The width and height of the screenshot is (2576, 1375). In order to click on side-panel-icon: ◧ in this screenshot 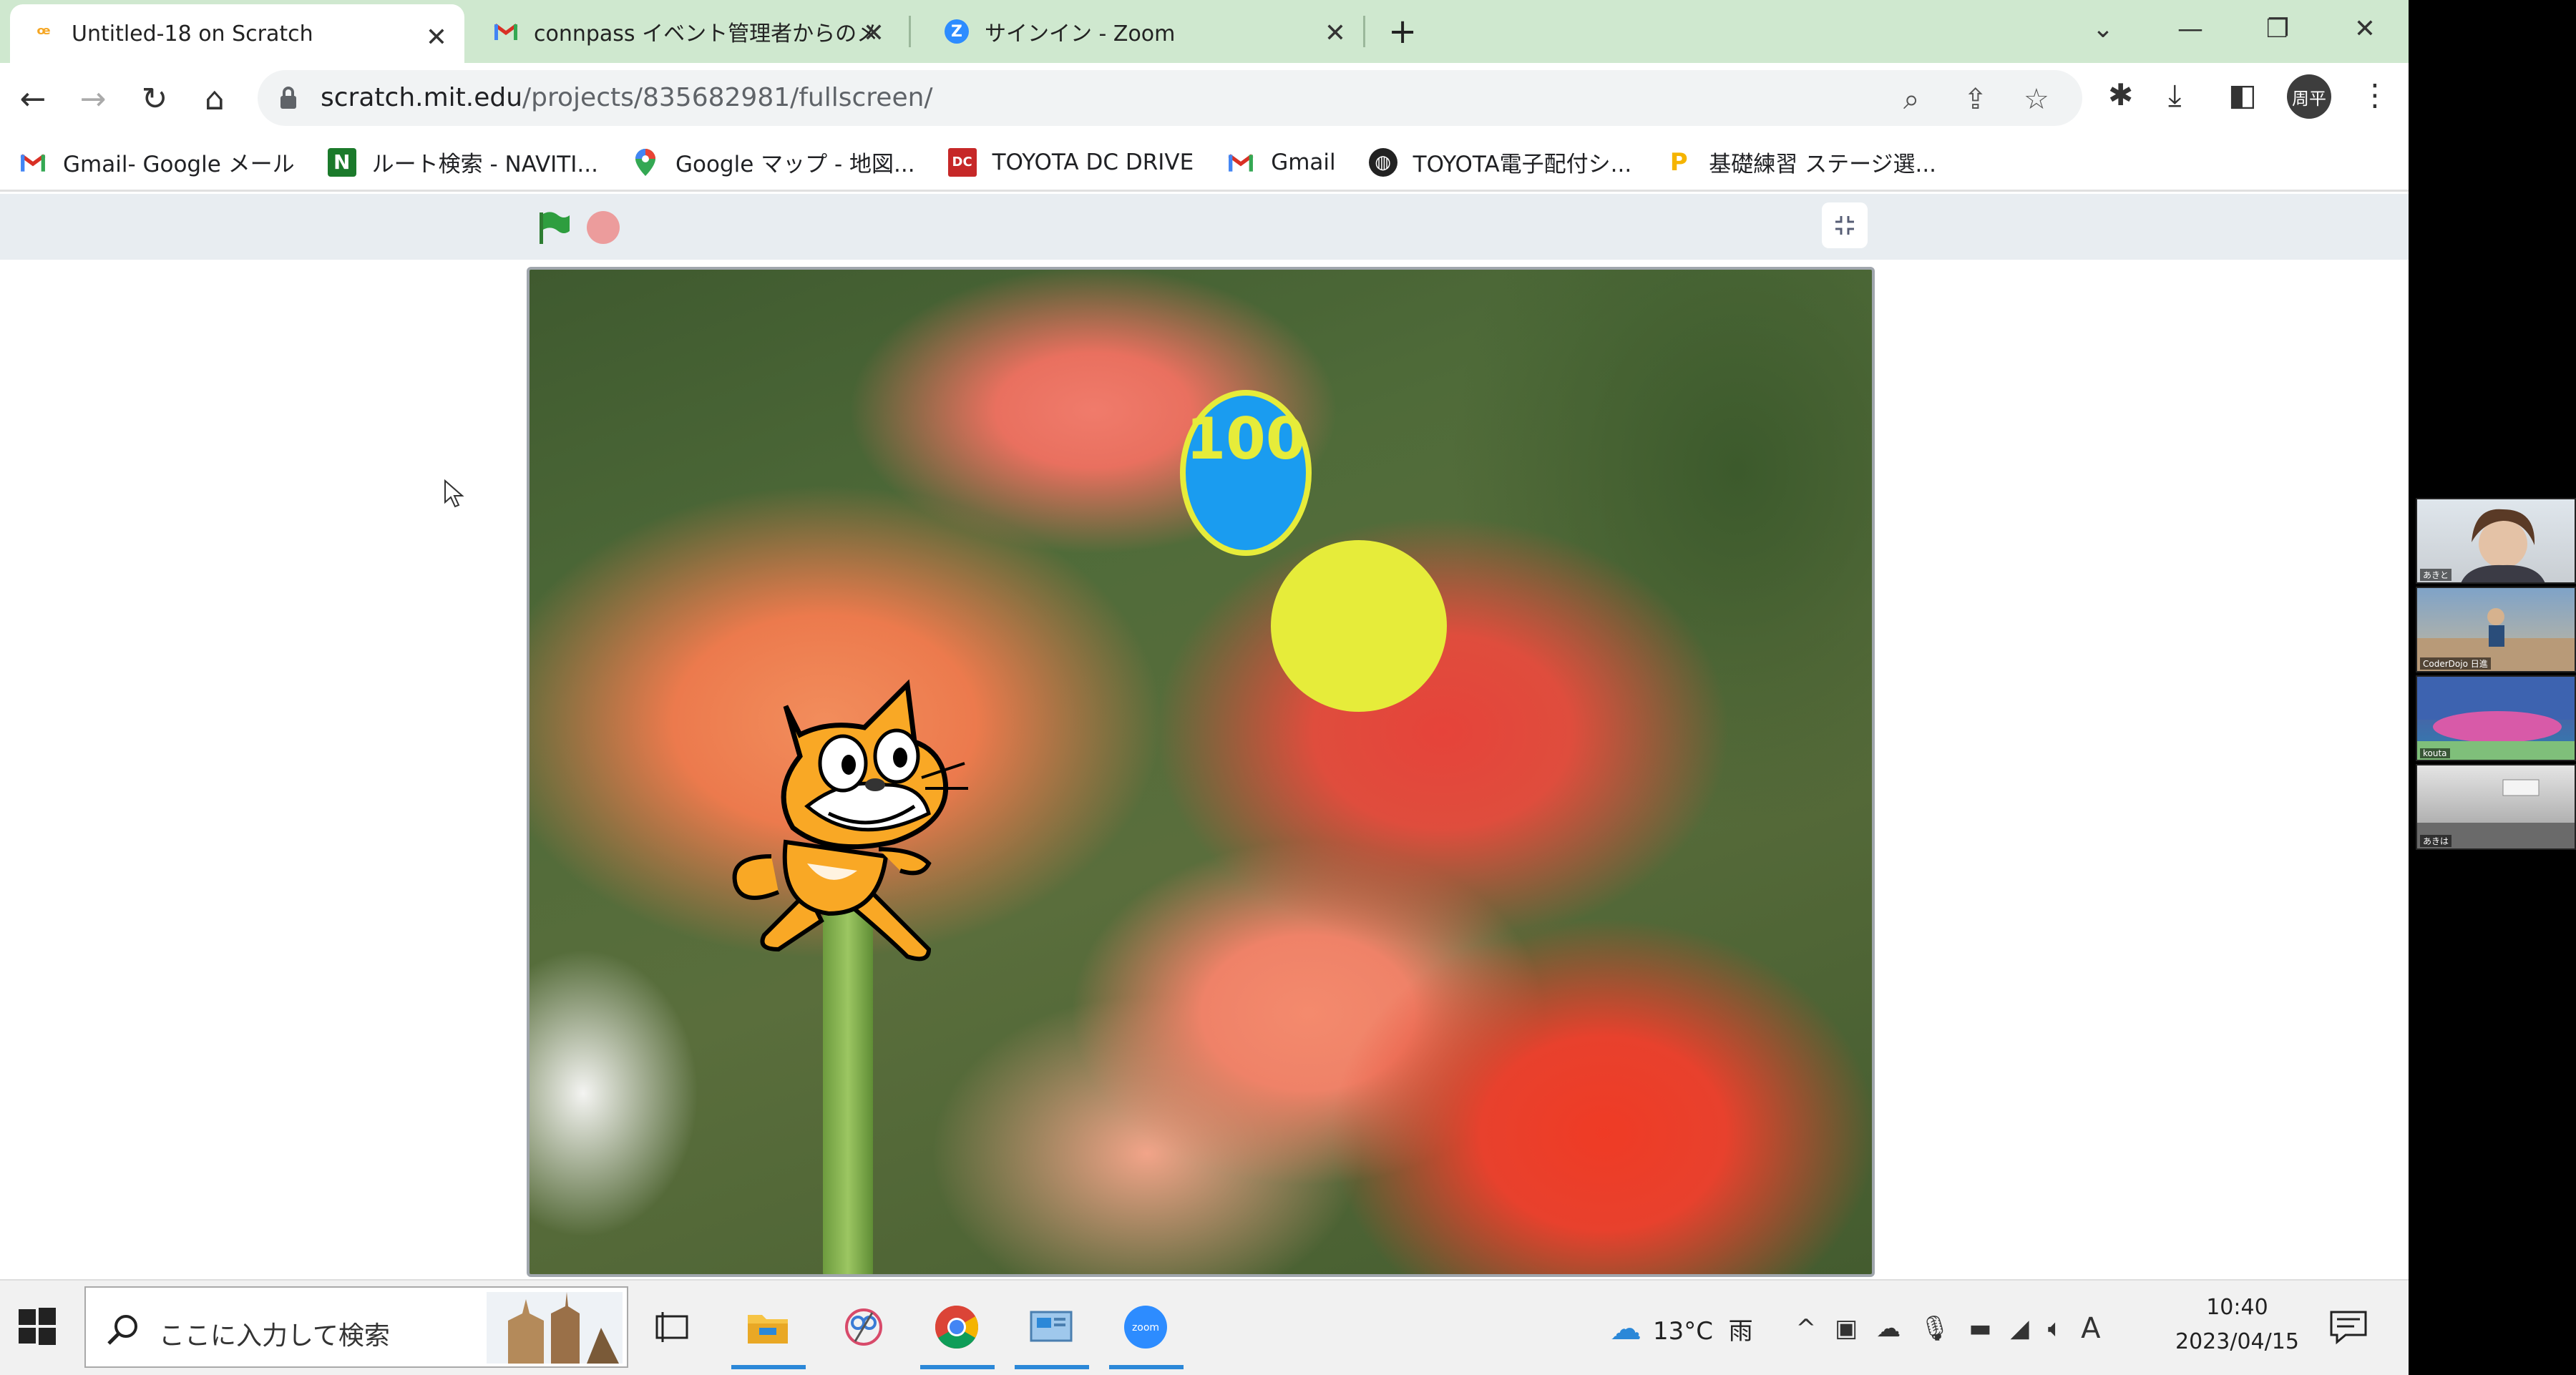, I will do `click(2242, 95)`.